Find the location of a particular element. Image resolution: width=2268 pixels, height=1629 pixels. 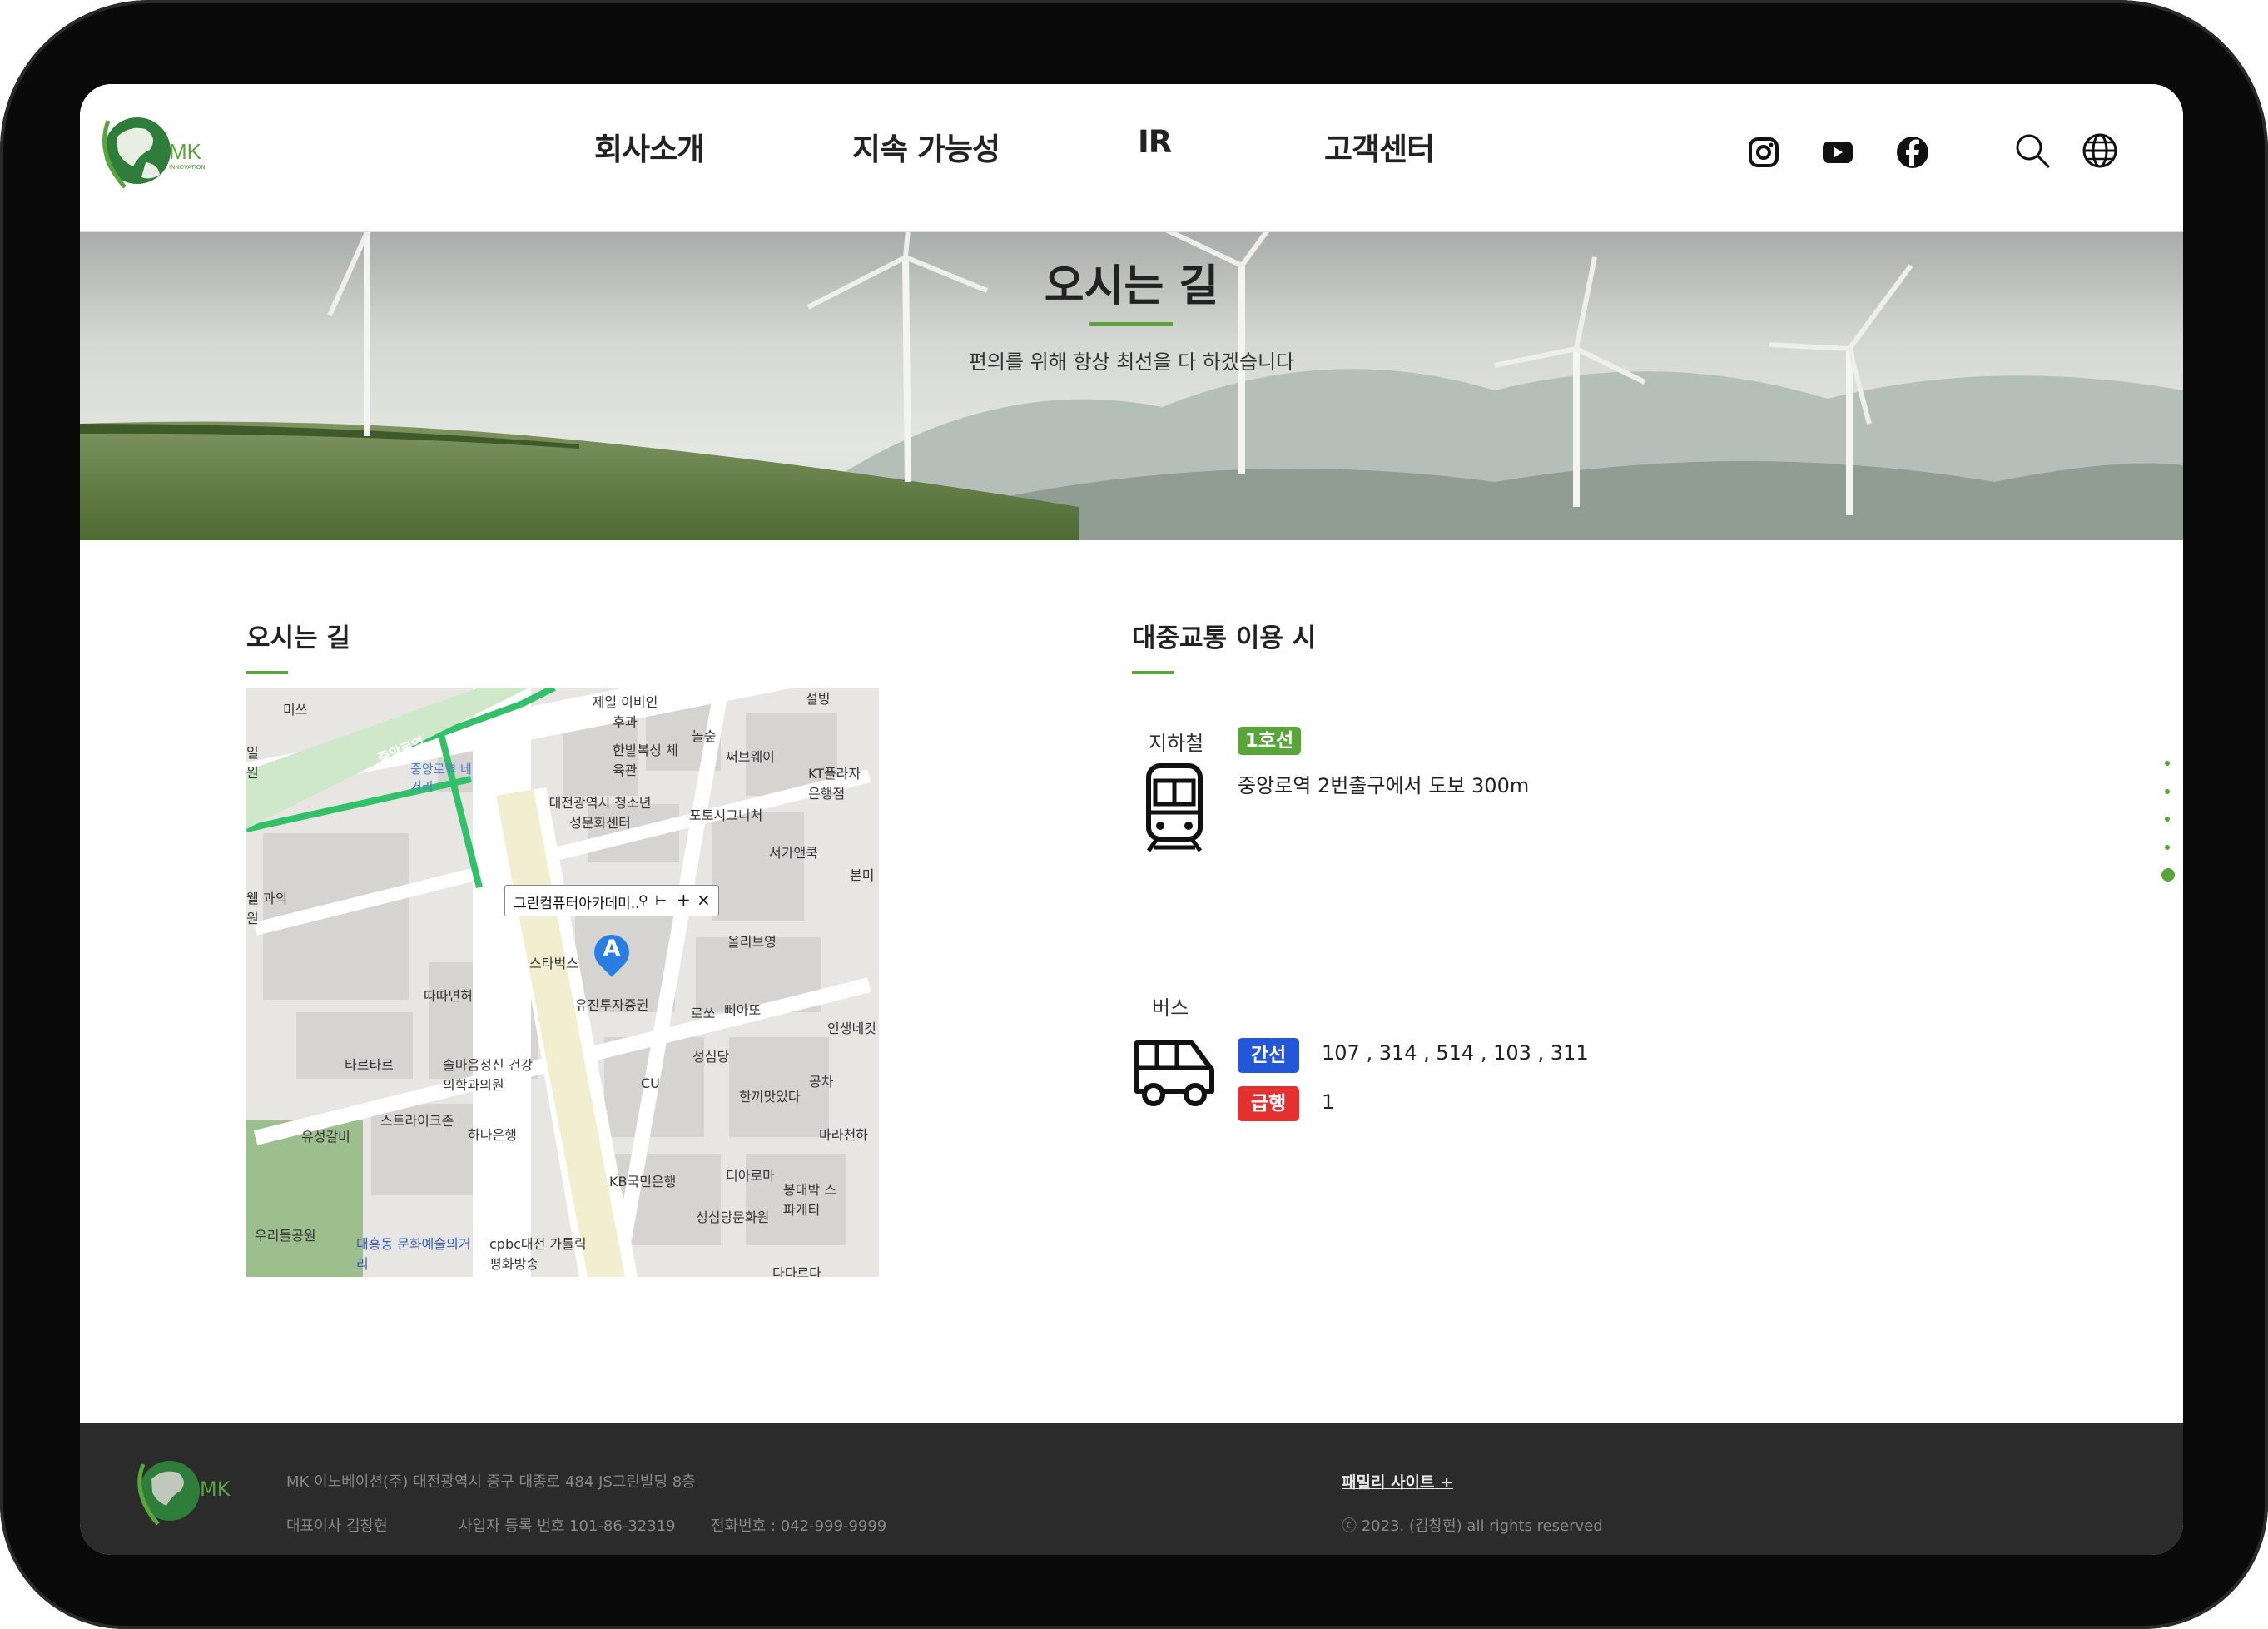

footer-copyright: ⓒ 2023. (김창현) all rights reserved is located at coordinates (1472, 1526).